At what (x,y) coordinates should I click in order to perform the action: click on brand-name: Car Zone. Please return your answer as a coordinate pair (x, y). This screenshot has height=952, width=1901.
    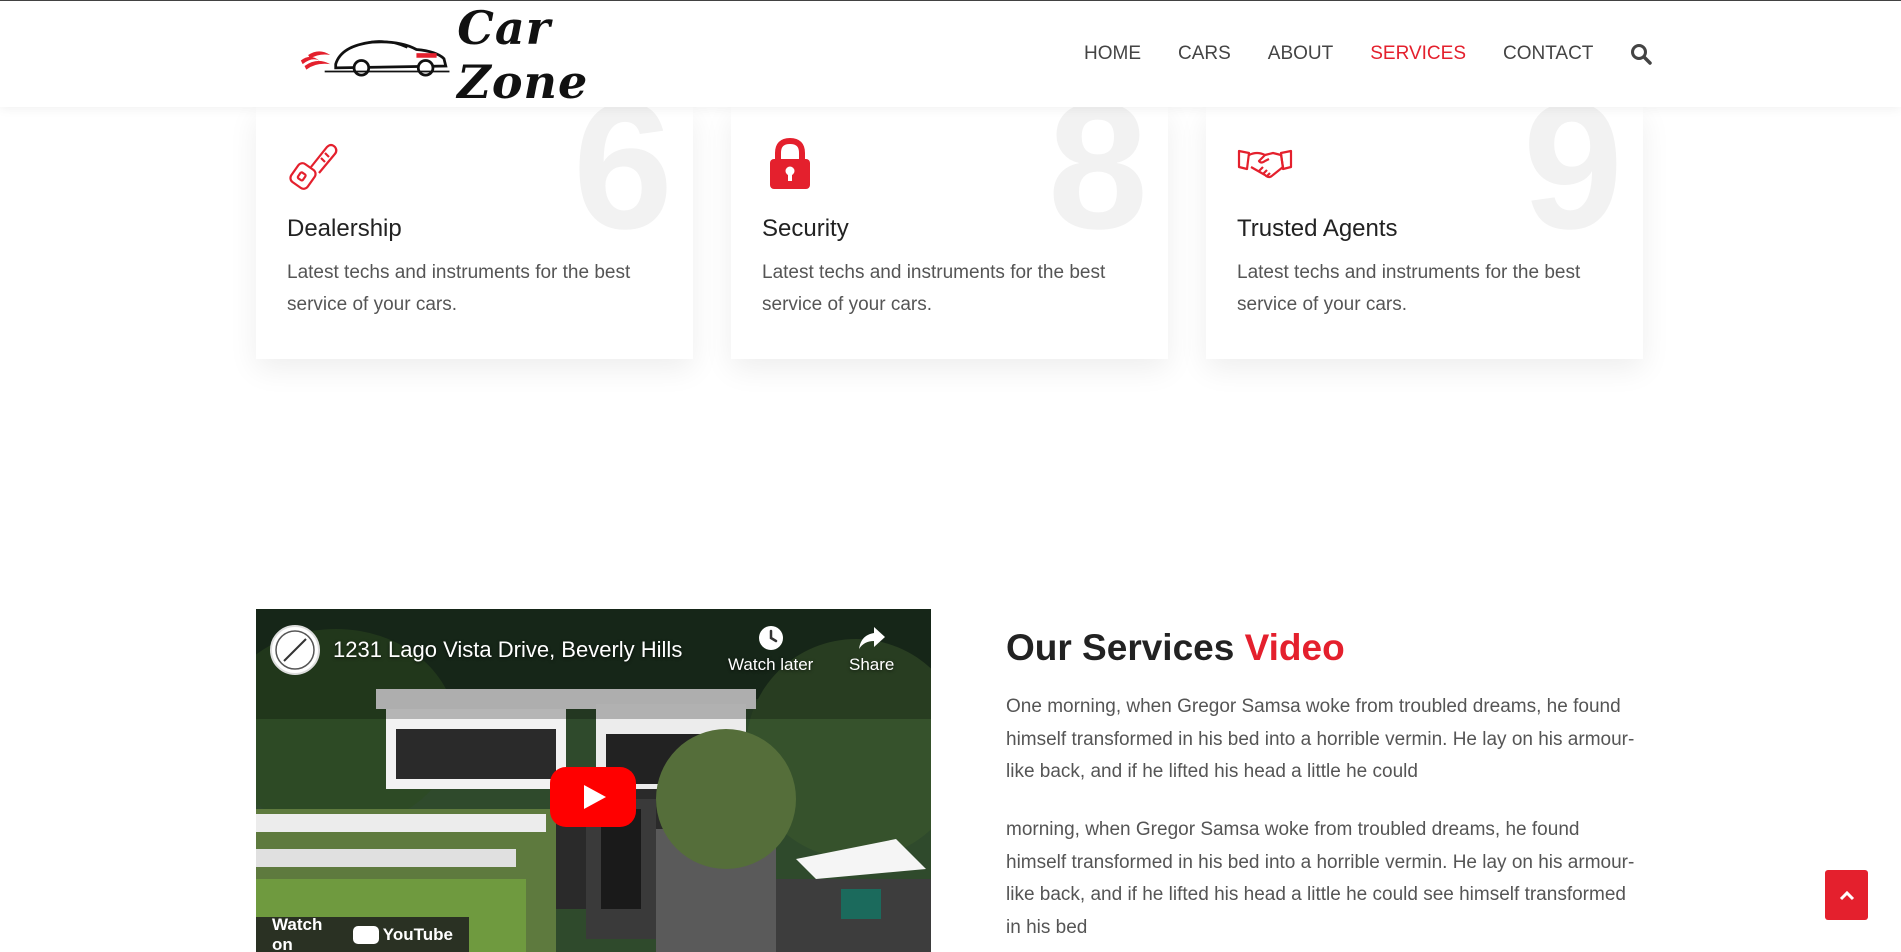
    Looking at the image, I should click on (523, 55).